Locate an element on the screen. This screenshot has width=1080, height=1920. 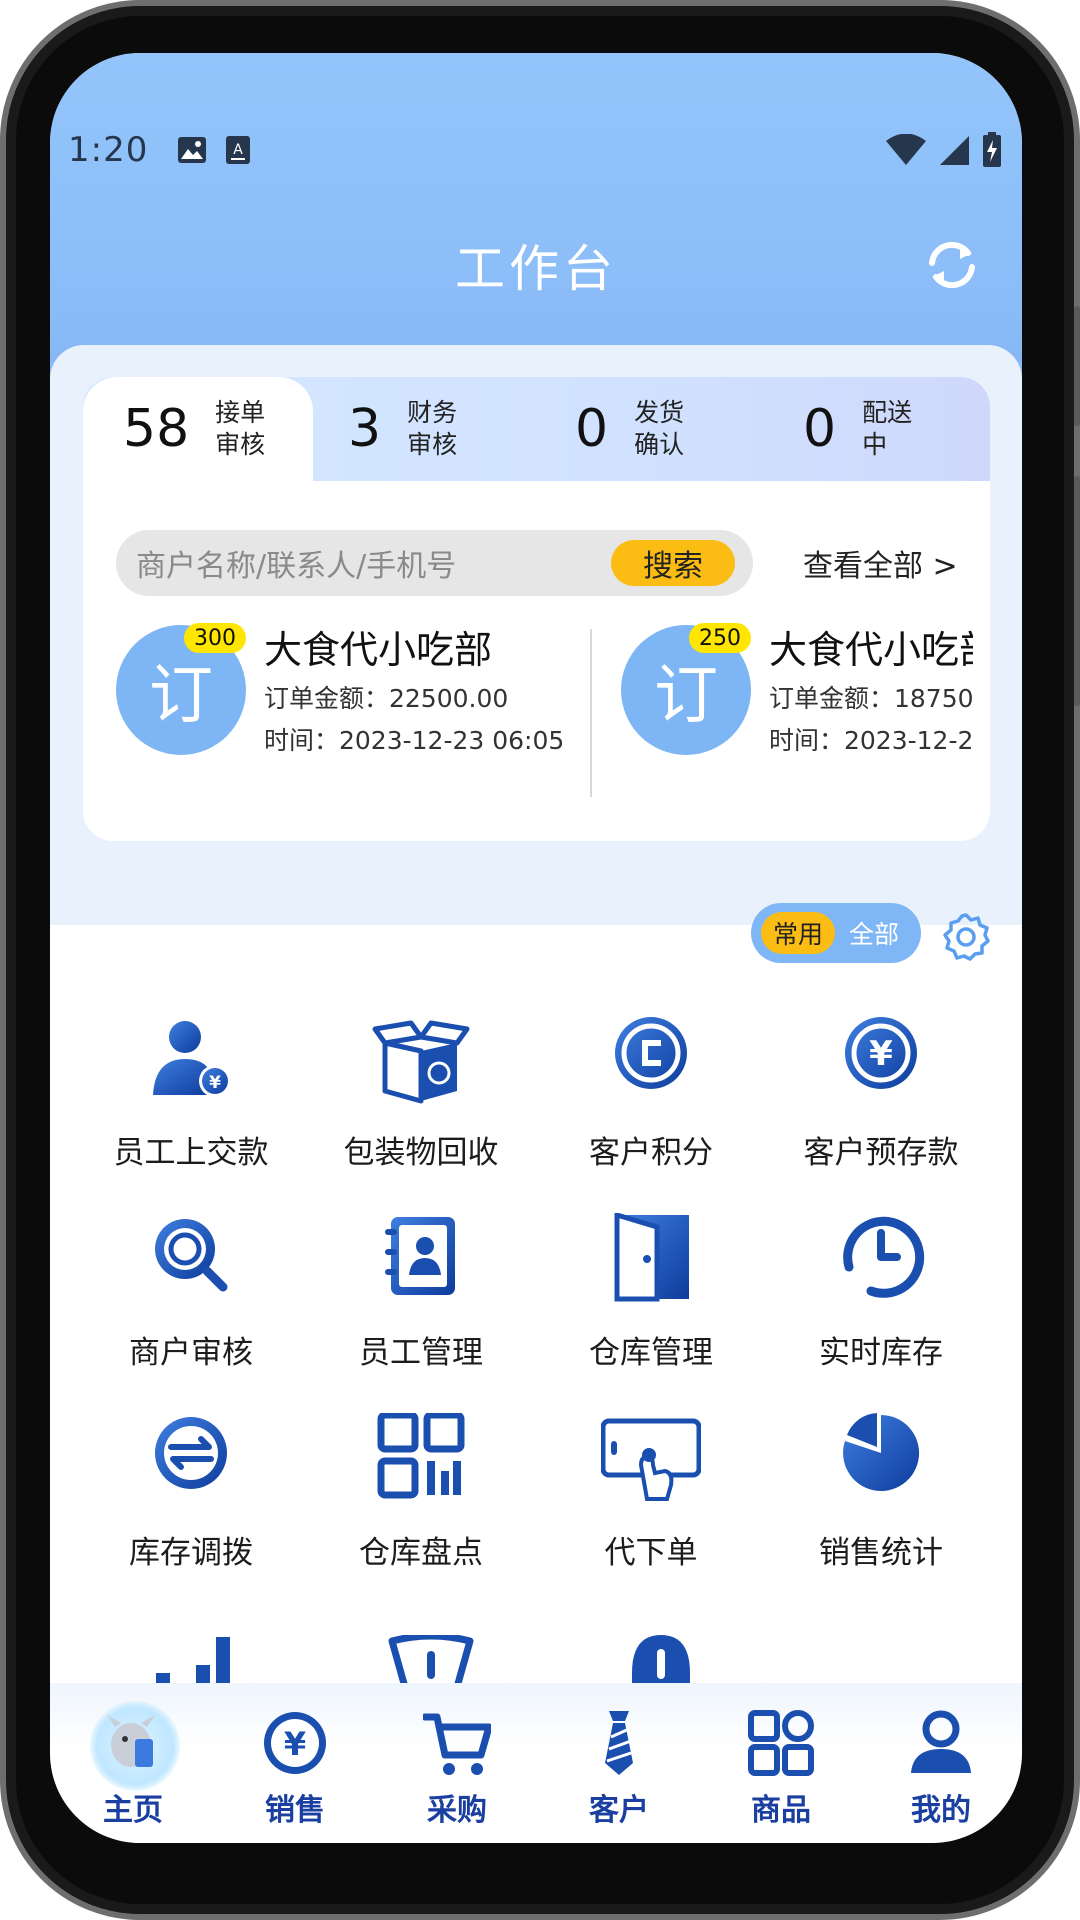
tab-label: 发货 is located at coordinates (659, 412).